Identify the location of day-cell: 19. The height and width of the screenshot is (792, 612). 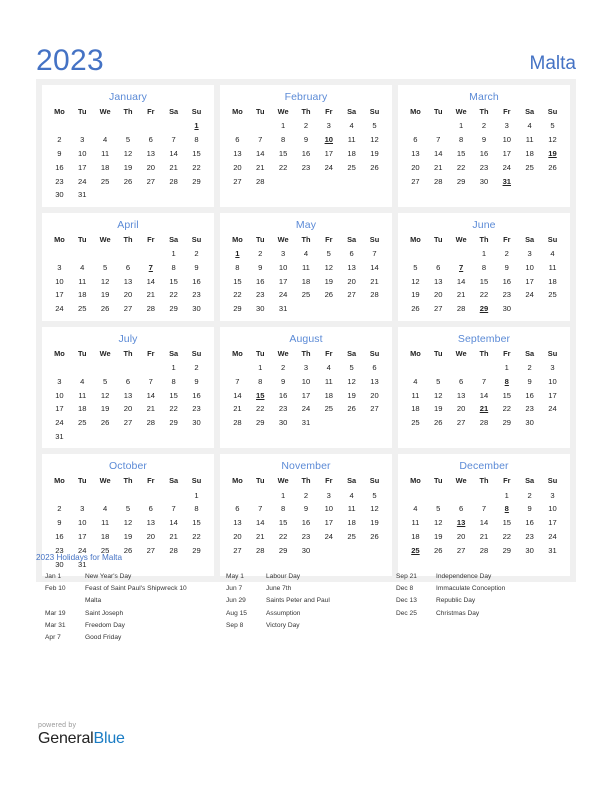
(128, 537).